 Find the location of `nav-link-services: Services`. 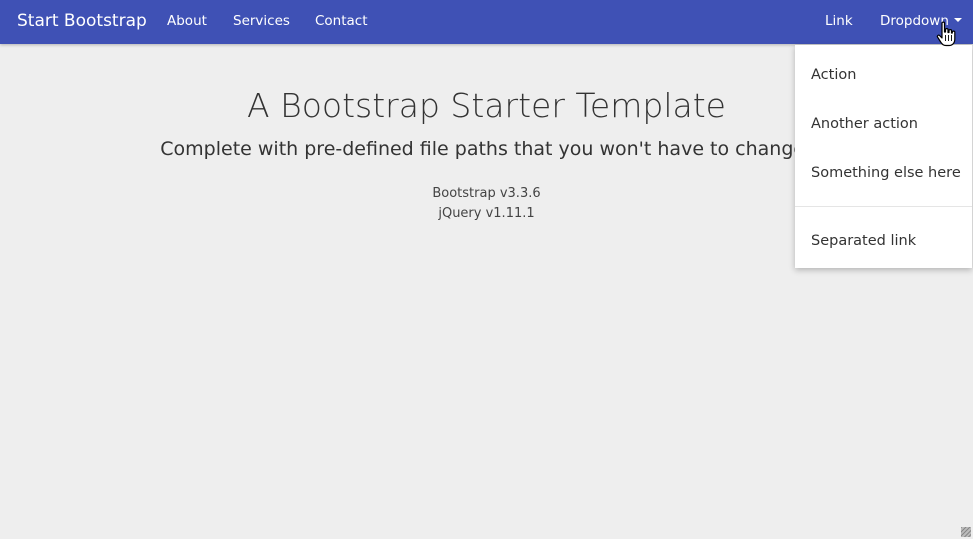

nav-link-services: Services is located at coordinates (261, 21).